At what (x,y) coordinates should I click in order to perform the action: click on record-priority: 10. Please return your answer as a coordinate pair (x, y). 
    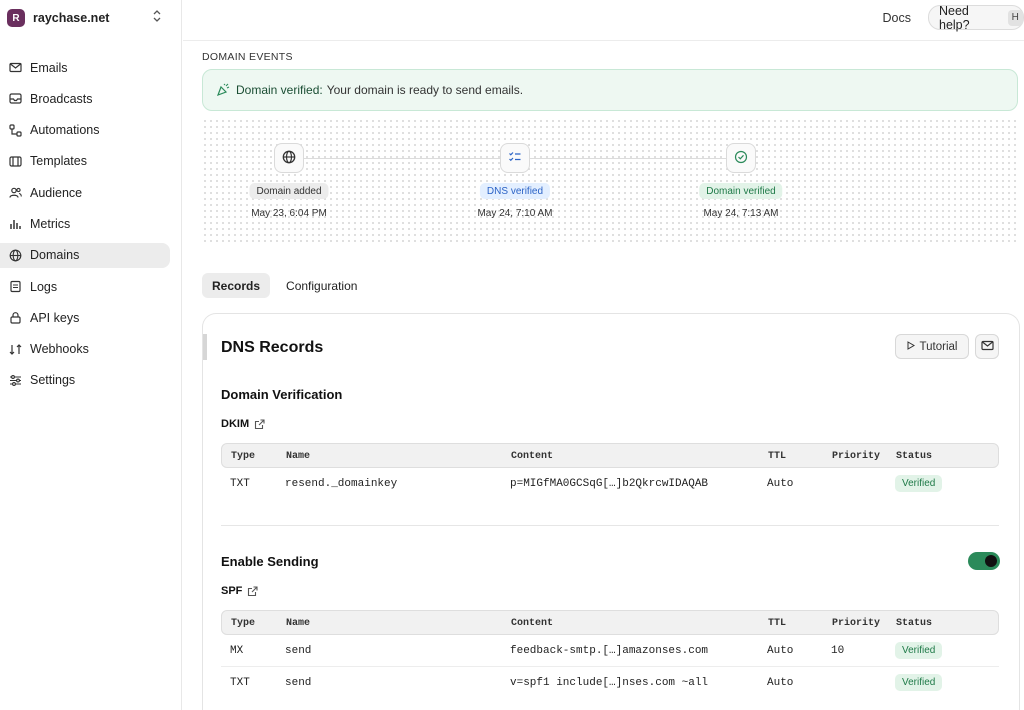
    Looking at the image, I should click on (838, 651).